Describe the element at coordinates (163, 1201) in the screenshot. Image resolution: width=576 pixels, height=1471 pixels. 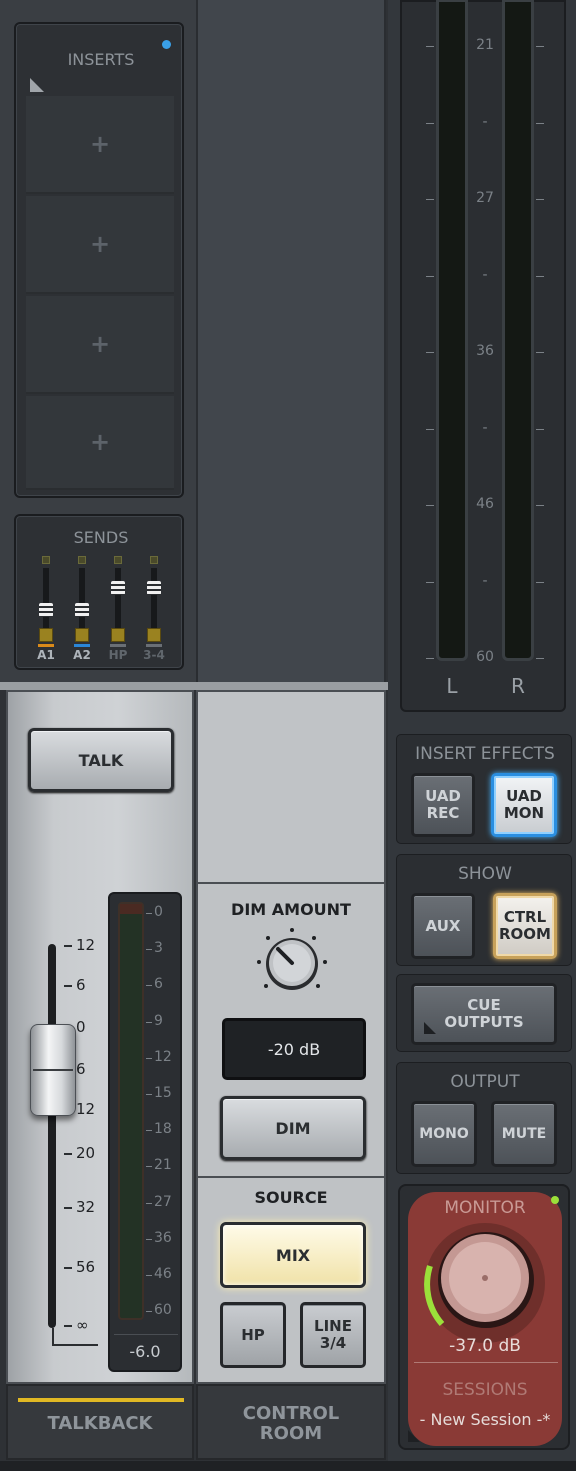
I see `tb-meter-label: 27` at that location.